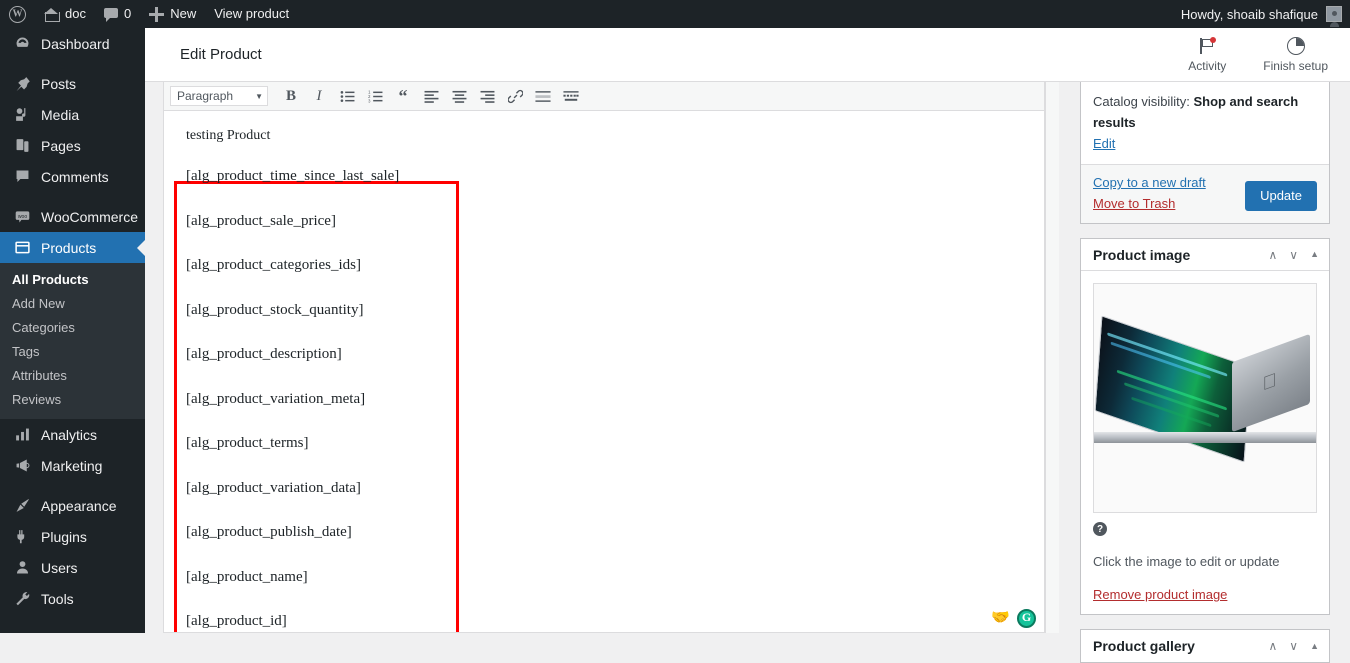 This screenshot has height=663, width=1350. I want to click on bulleted-list-button, so click(347, 96).